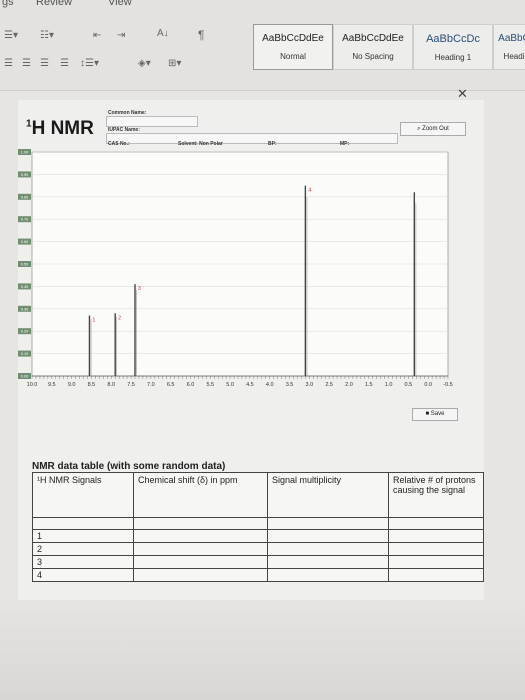 The width and height of the screenshot is (525, 700). I want to click on y-tick-label: 0.40, so click(24, 287).